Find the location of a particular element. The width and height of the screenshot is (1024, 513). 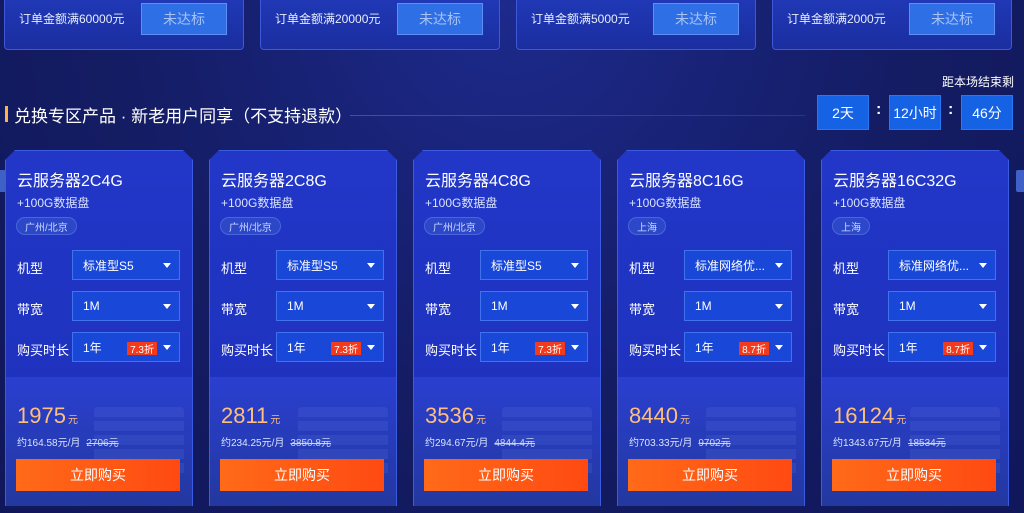

section-divider is located at coordinates (577, 115).